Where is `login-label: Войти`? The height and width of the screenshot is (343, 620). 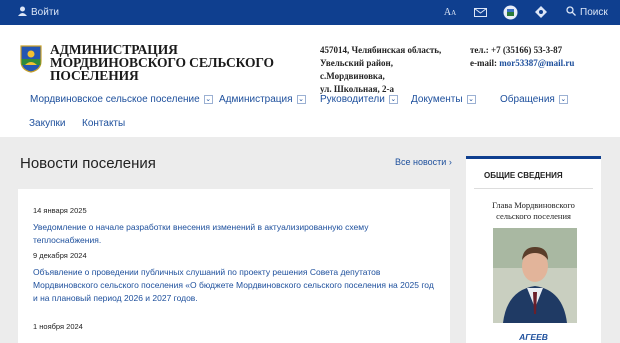 login-label: Войти is located at coordinates (45, 12).